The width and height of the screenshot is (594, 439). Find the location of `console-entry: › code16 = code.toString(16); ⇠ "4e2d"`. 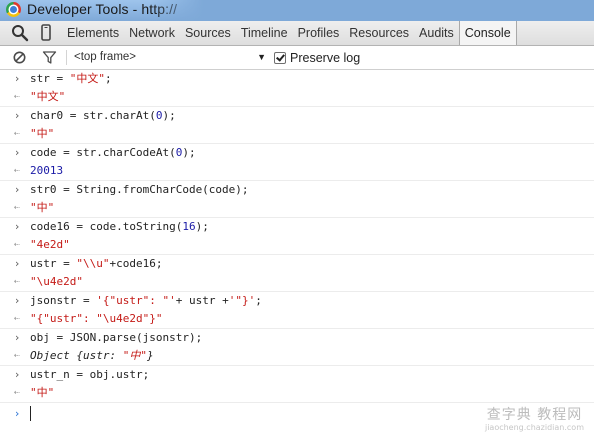

console-entry: › code16 = code.toString(16); ⇠ "4e2d" is located at coordinates (297, 236).